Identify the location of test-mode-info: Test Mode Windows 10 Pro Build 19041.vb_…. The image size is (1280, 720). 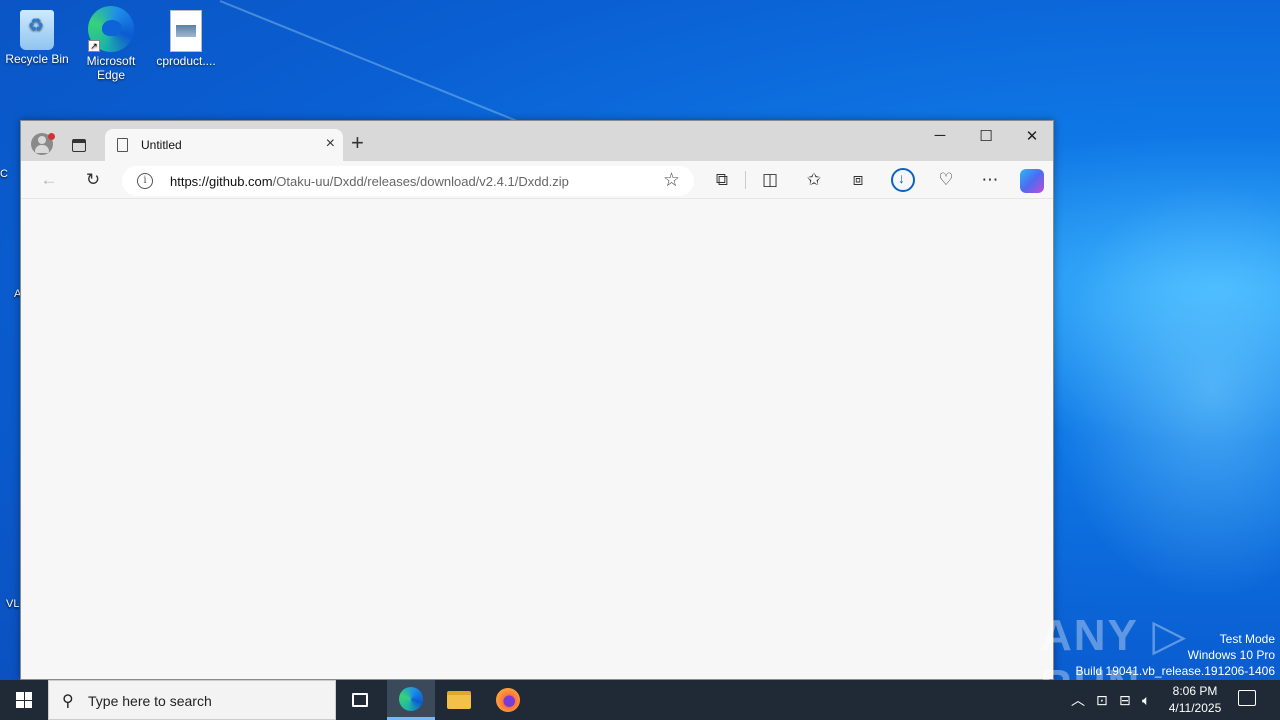
(1176, 655).